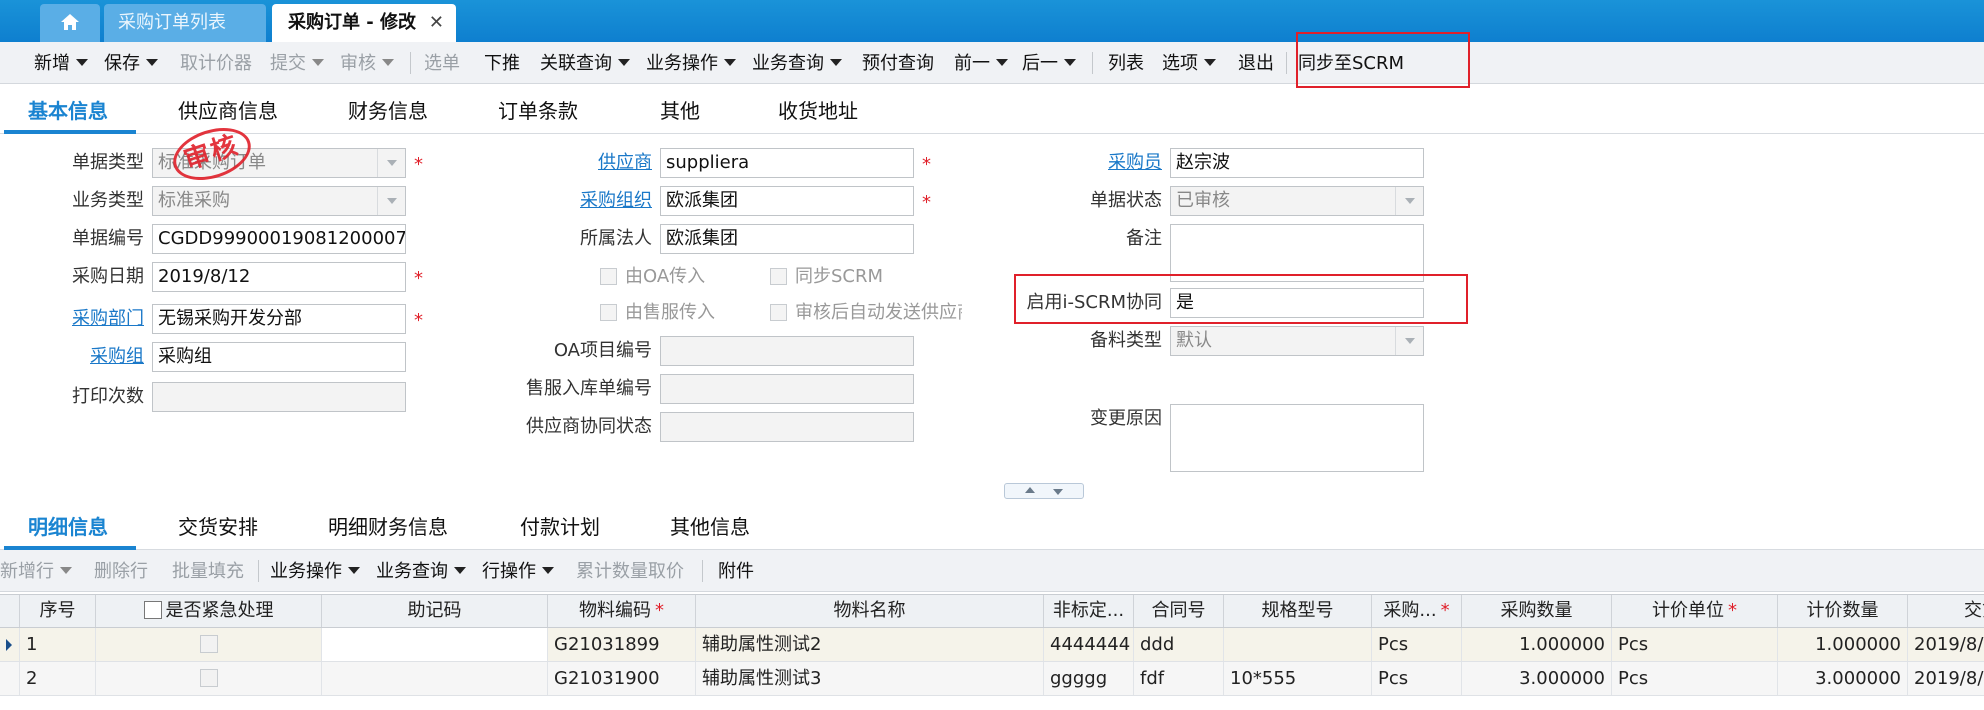 The width and height of the screenshot is (1984, 710). Describe the element at coordinates (68, 111) in the screenshot. I see `tab-basic-info: 基本信息` at that location.